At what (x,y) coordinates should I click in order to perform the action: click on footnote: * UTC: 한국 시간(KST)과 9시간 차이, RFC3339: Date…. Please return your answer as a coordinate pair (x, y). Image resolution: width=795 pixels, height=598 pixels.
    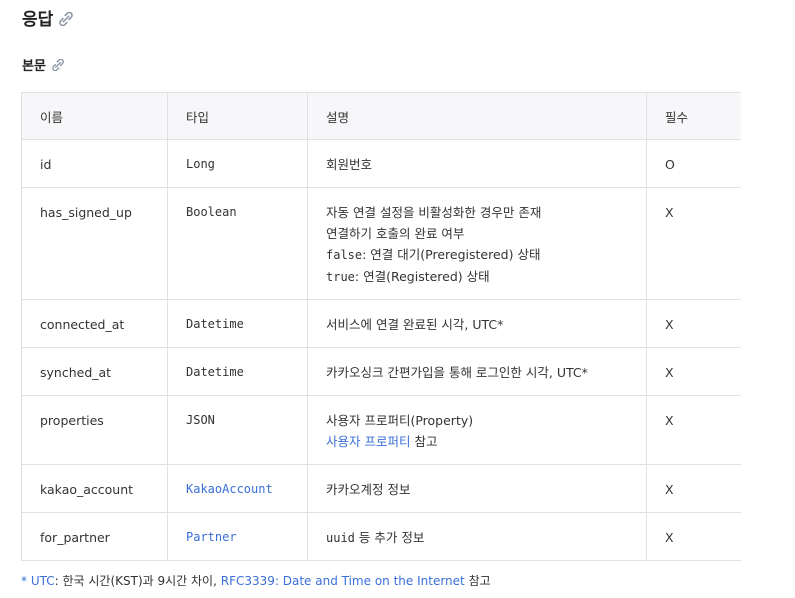
    Looking at the image, I should click on (256, 580).